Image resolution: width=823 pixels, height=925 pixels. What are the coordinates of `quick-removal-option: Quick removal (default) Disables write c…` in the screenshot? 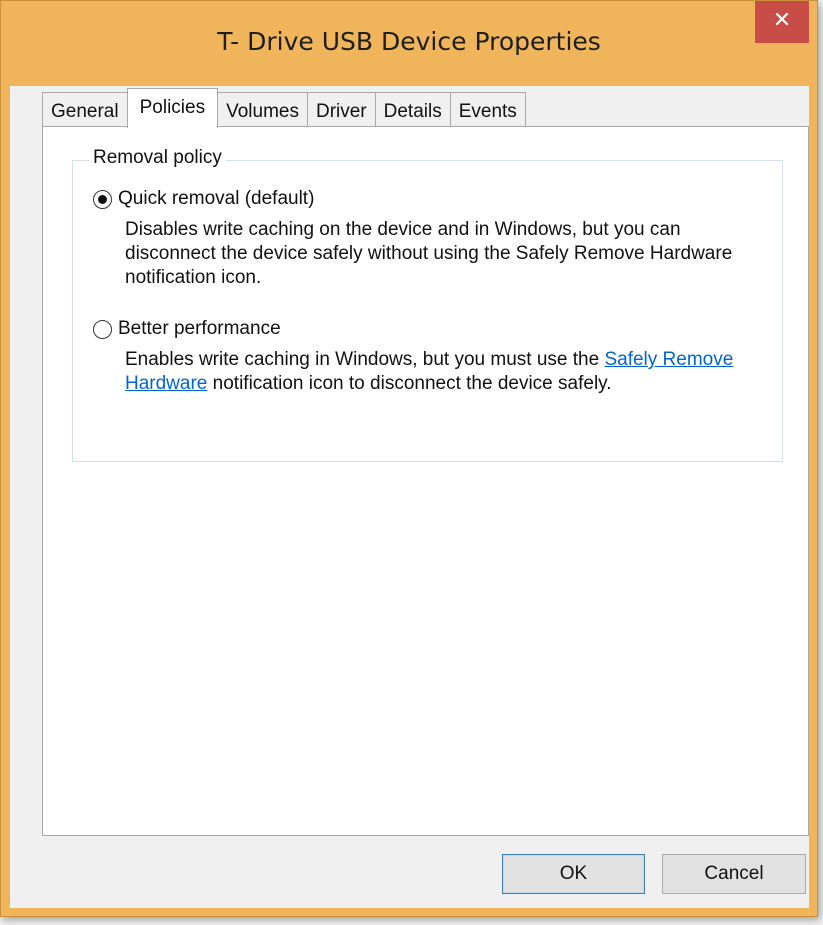 It's located at (433, 239).